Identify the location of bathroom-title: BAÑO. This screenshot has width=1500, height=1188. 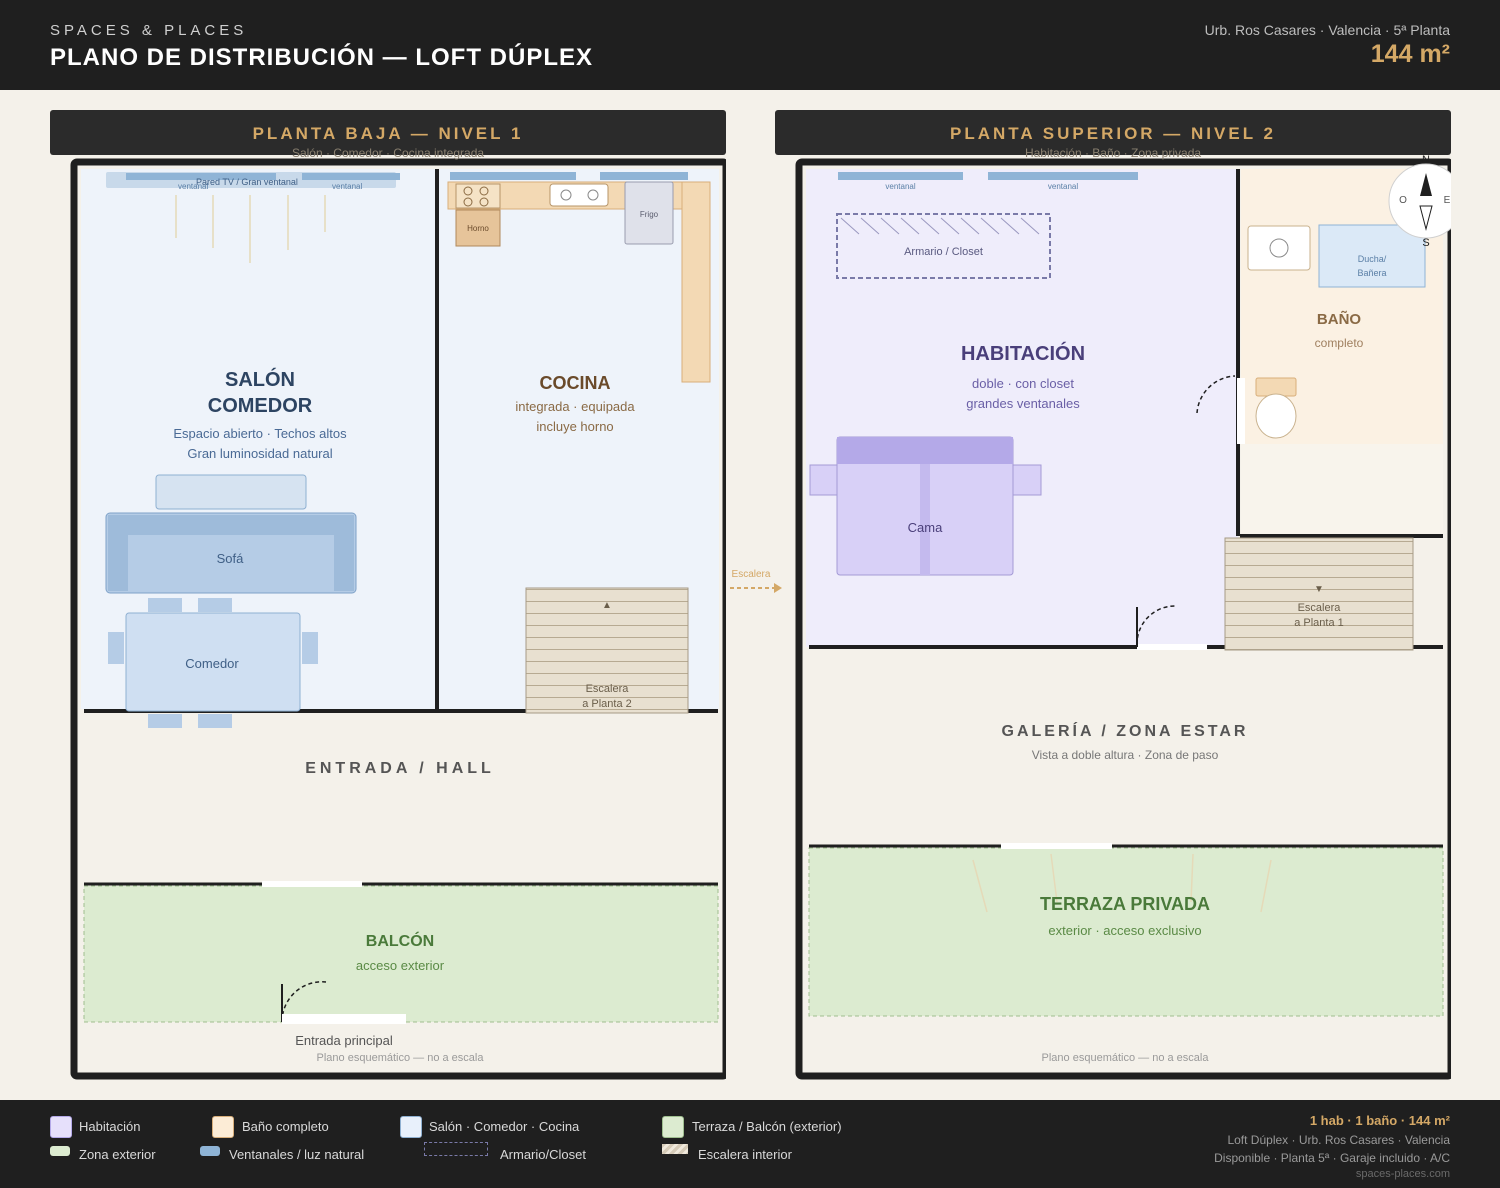
(1339, 319).